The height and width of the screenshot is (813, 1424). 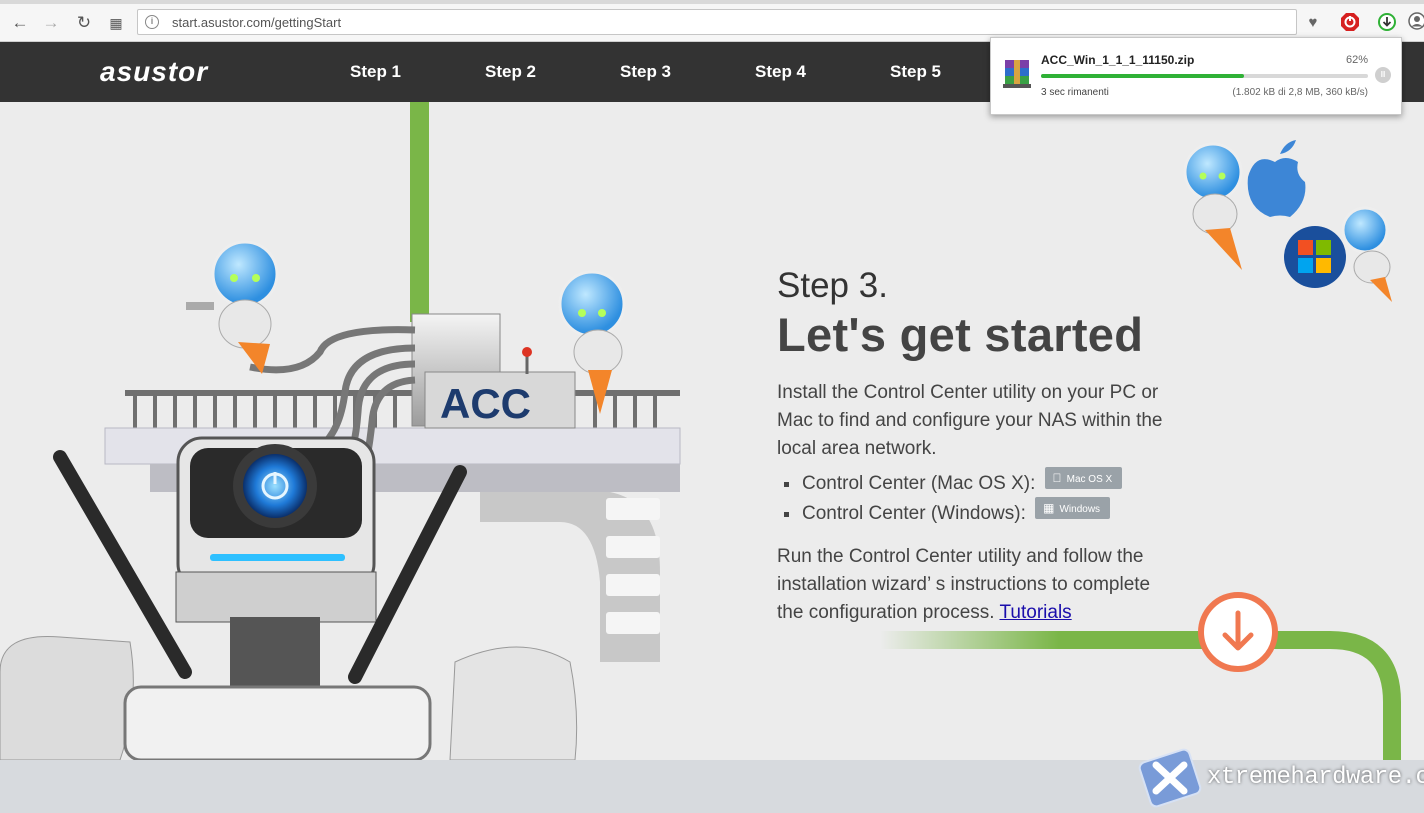 I want to click on download-filename: ACC_Win_1_1_1_11150.zip, so click(x=1118, y=60).